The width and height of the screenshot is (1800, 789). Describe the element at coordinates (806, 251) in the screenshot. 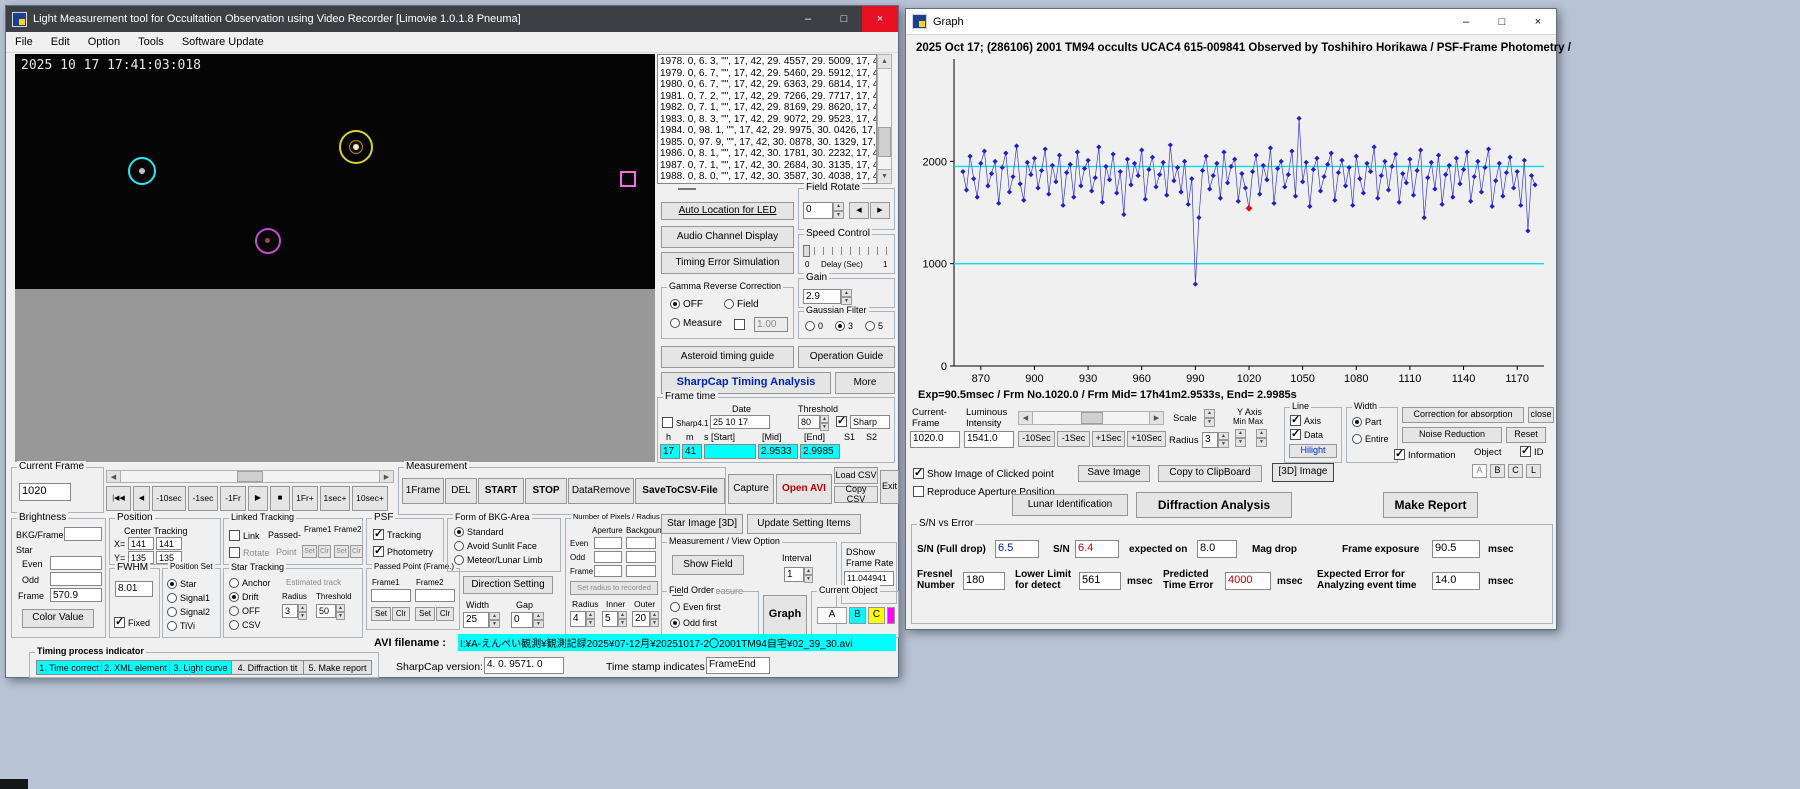

I see `speed-slider-thumb` at that location.